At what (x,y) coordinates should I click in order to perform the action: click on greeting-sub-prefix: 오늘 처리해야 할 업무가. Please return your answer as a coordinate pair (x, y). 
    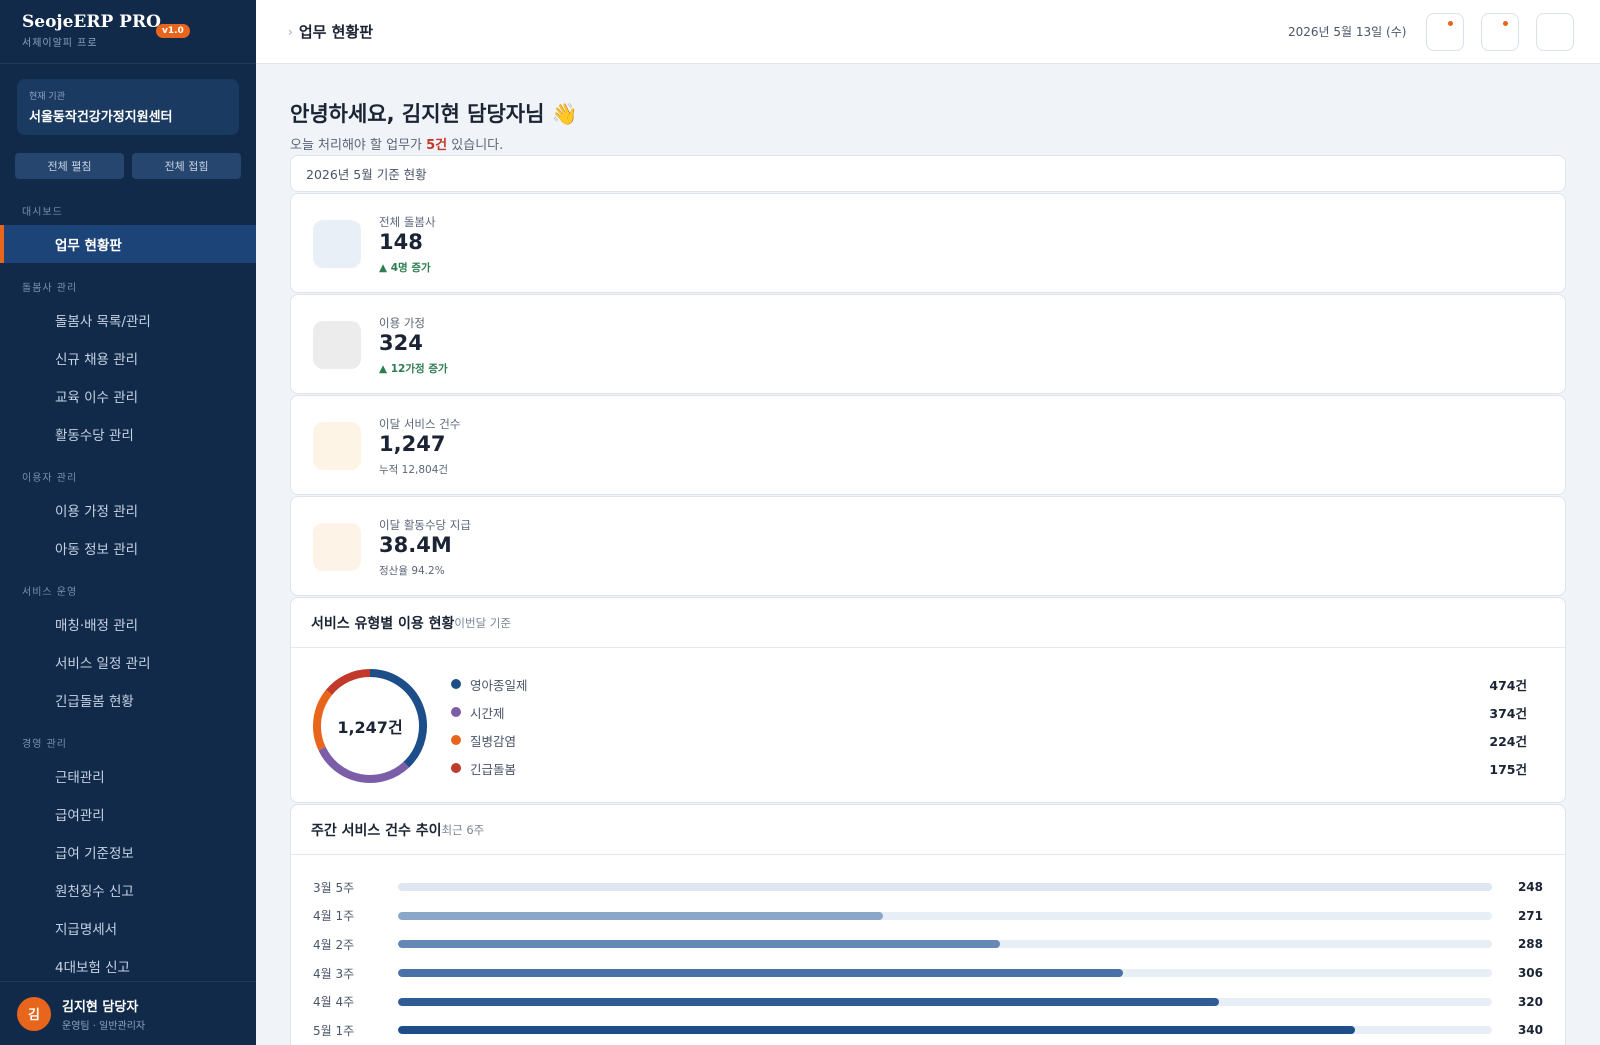
    Looking at the image, I should click on (358, 145).